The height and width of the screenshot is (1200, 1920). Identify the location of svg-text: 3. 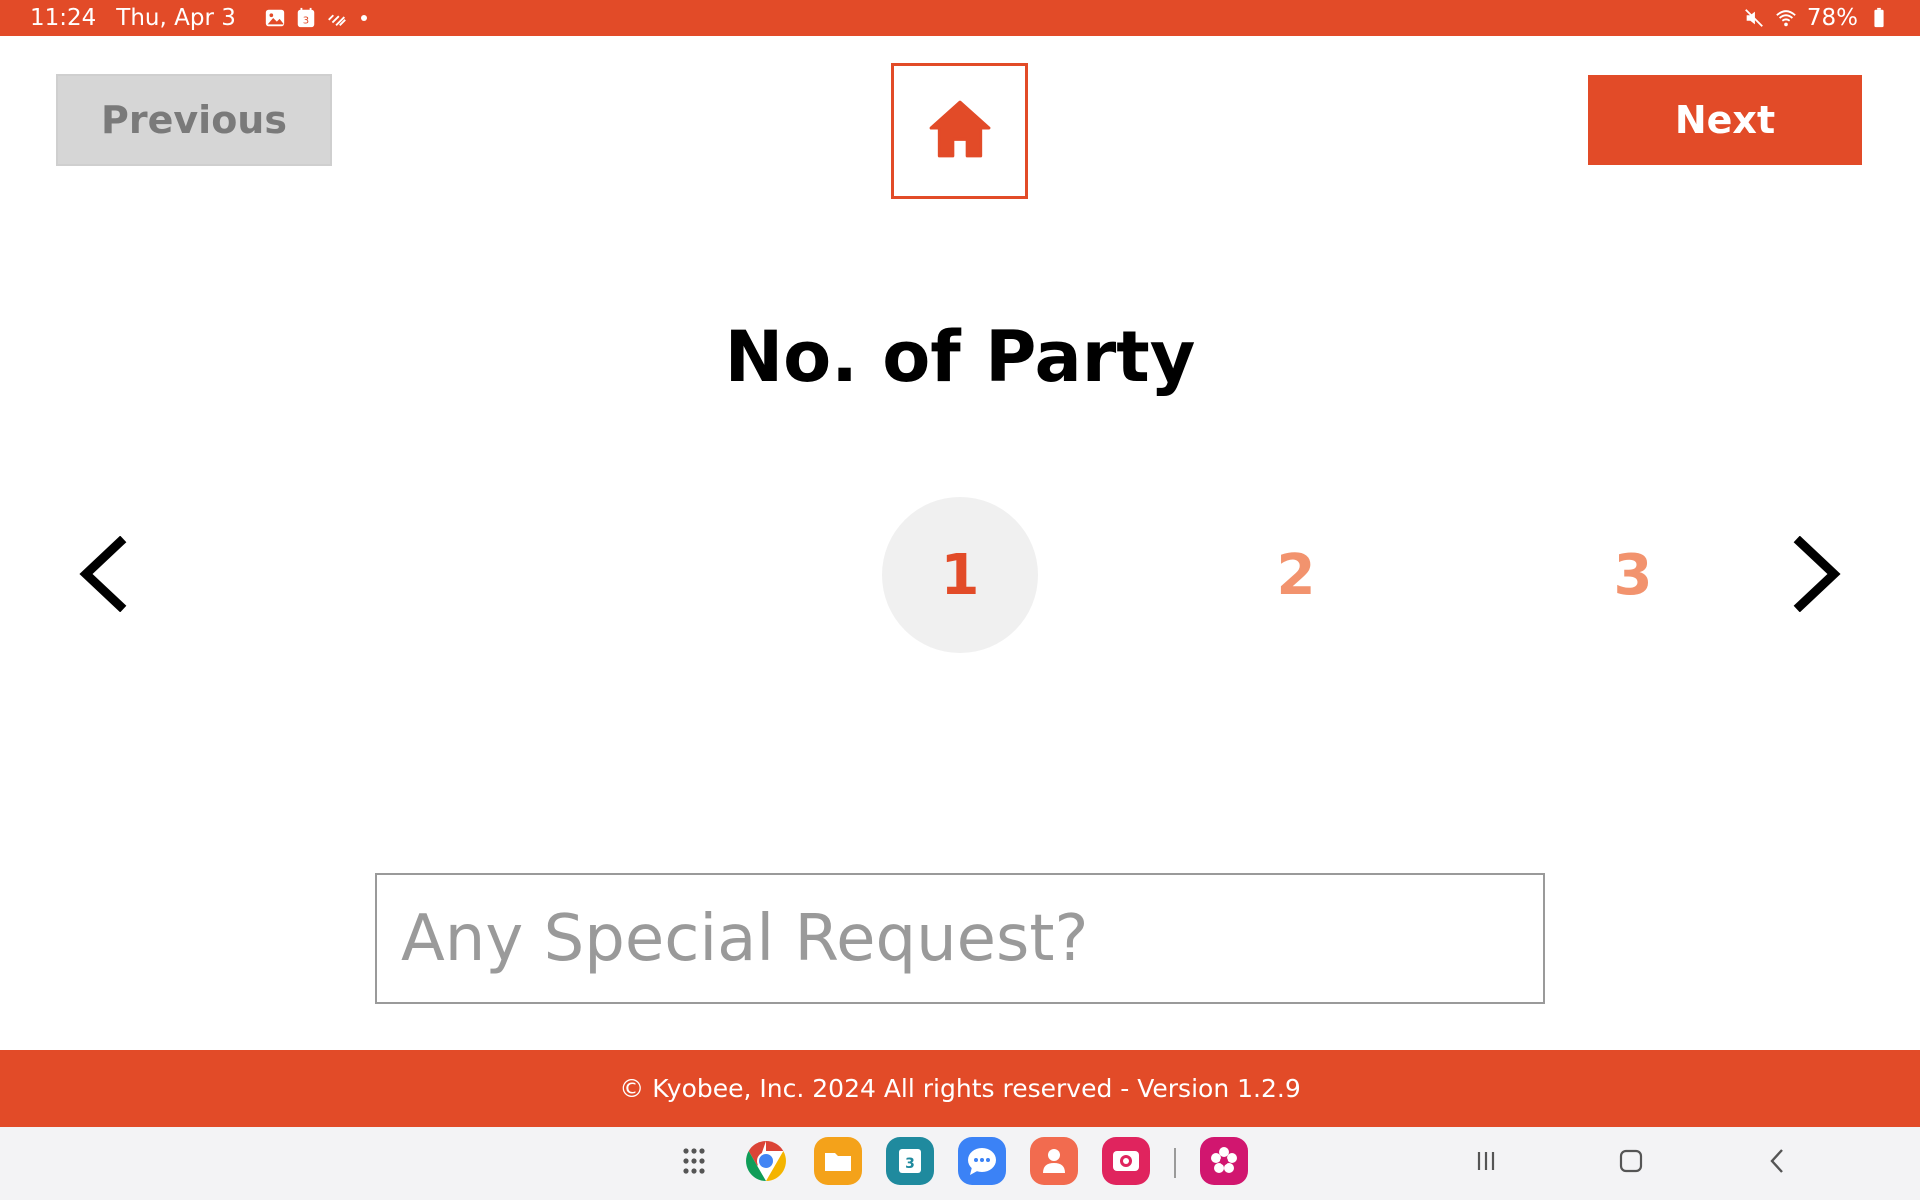
(306, 21).